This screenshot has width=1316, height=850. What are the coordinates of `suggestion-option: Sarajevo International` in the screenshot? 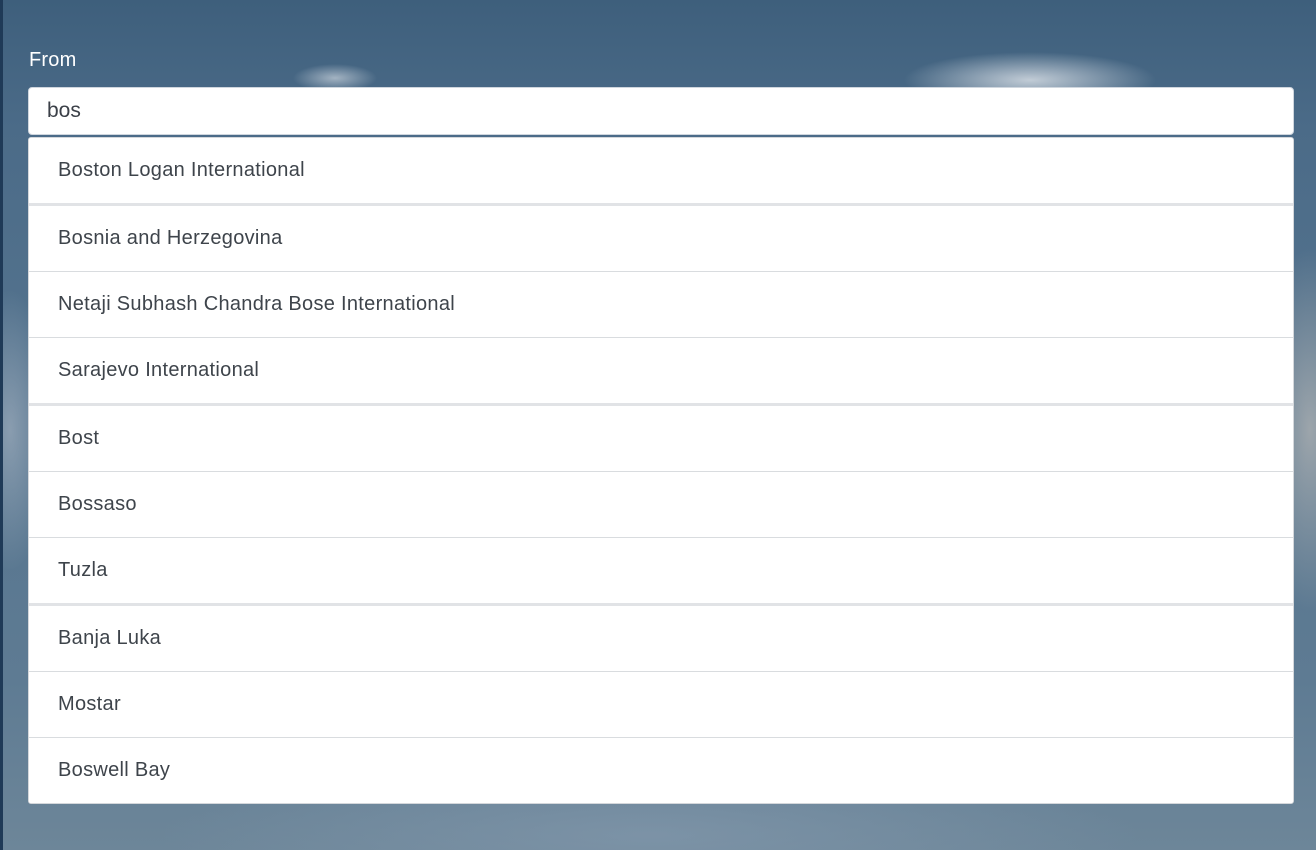 It's located at (661, 370).